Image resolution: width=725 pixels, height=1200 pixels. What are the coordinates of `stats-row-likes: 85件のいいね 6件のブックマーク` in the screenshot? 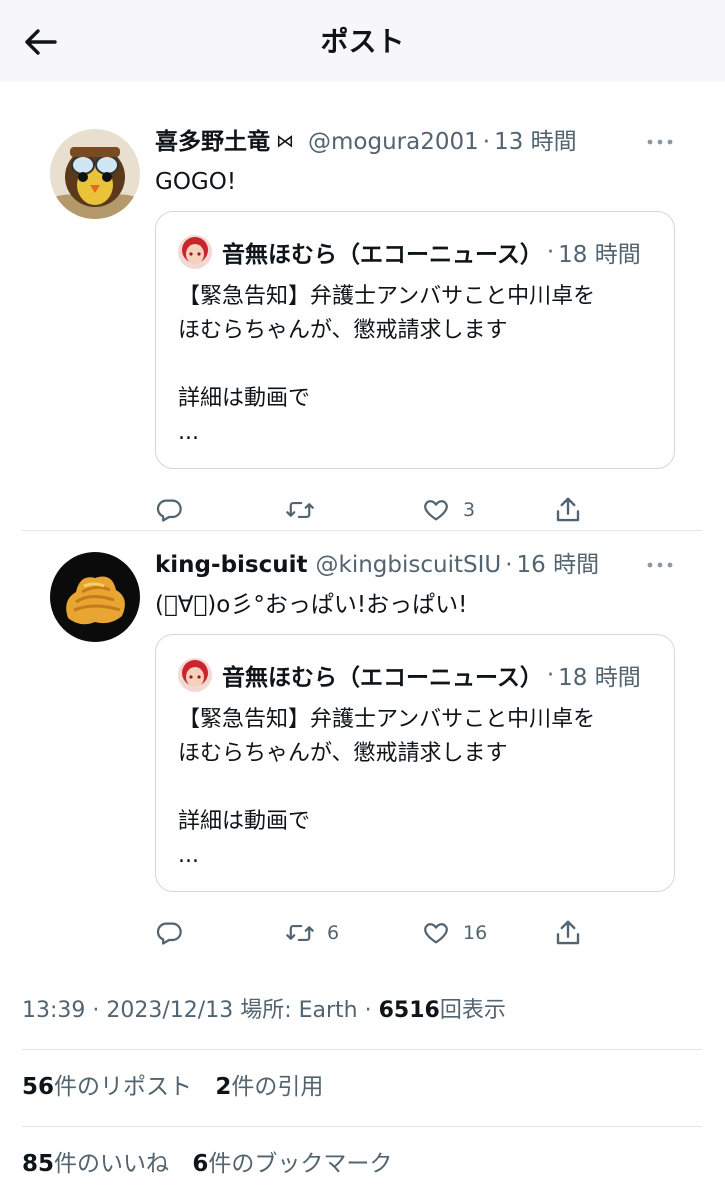 It's located at (207, 1164).